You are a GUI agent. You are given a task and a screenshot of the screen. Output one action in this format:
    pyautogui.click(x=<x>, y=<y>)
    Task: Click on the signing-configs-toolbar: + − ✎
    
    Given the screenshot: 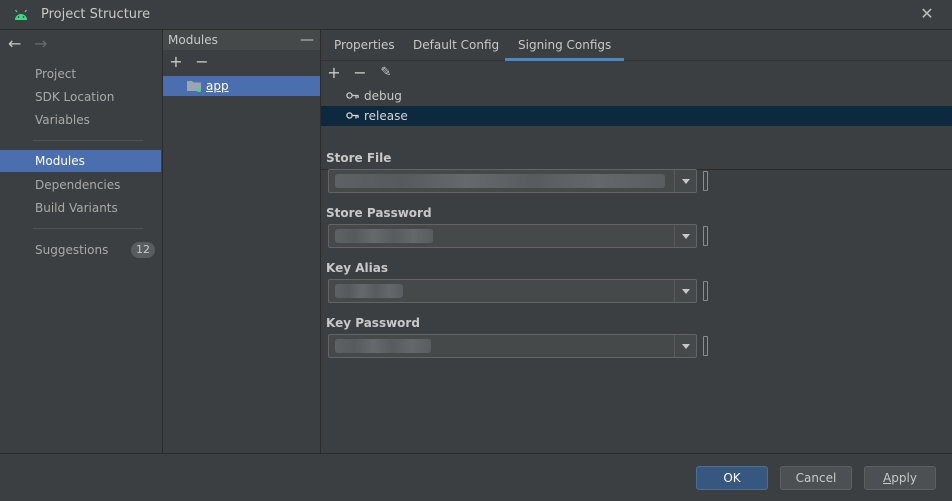 What is the action you would take?
    pyautogui.click(x=636, y=73)
    